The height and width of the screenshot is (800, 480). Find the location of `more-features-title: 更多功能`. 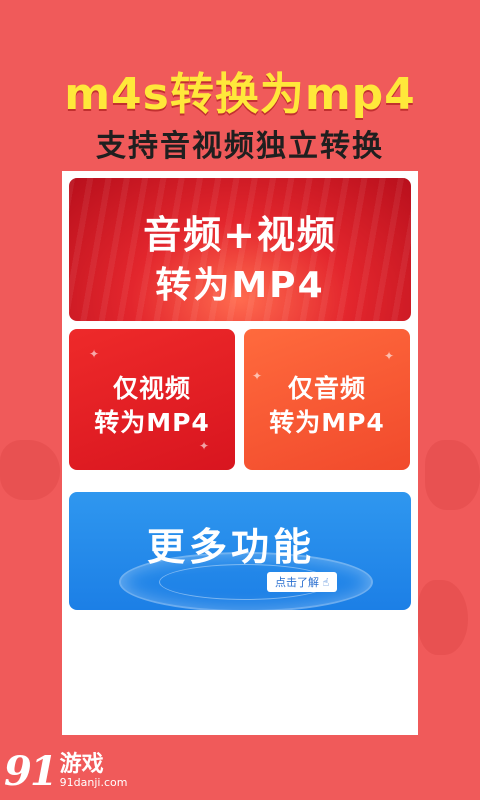

more-features-title: 更多功能 is located at coordinates (231, 547).